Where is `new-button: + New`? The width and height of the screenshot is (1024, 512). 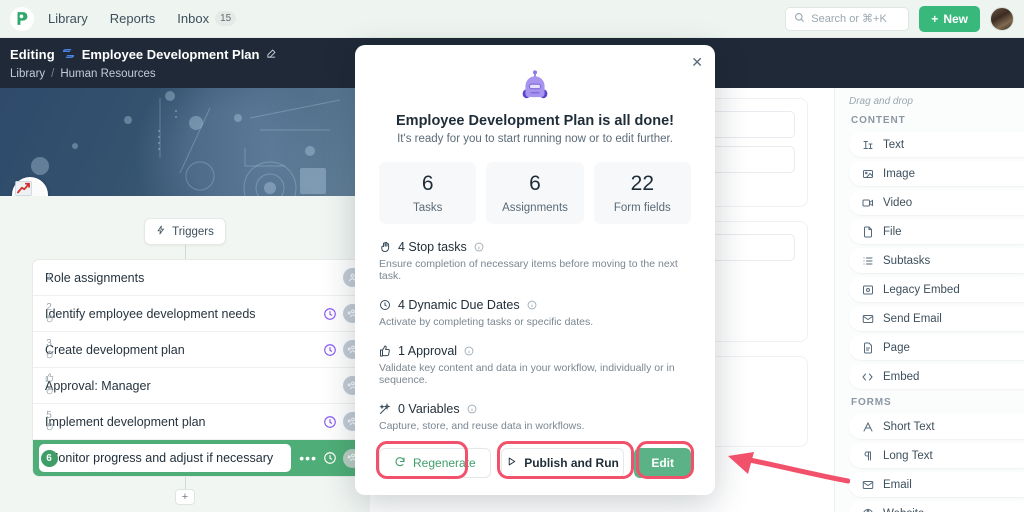 new-button: + New is located at coordinates (949, 18).